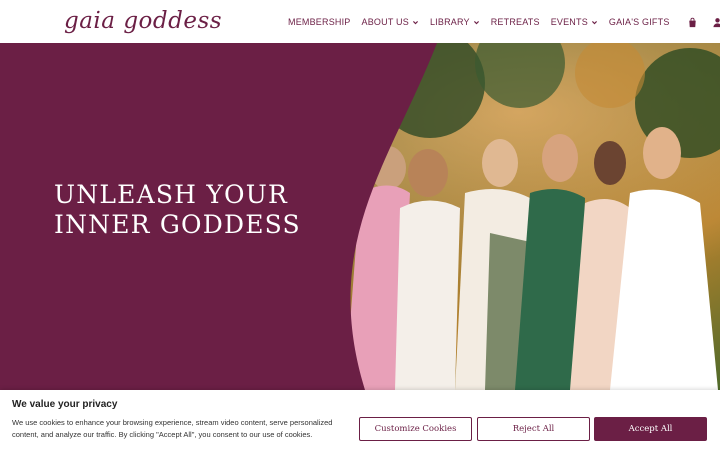  I want to click on nav-events: EVENTS, so click(574, 22).